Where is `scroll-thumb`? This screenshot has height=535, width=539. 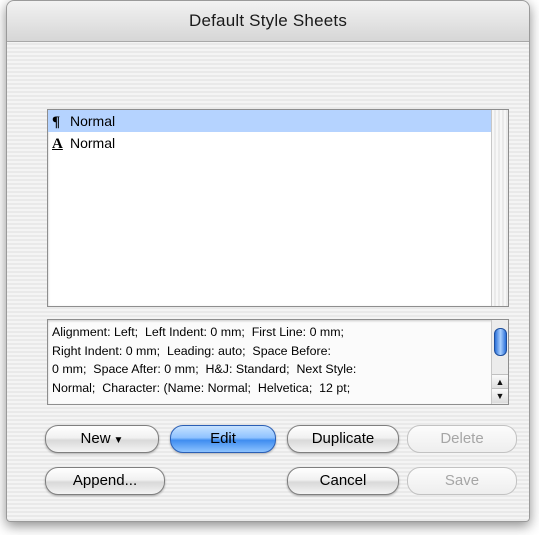
scroll-thumb is located at coordinates (500, 342).